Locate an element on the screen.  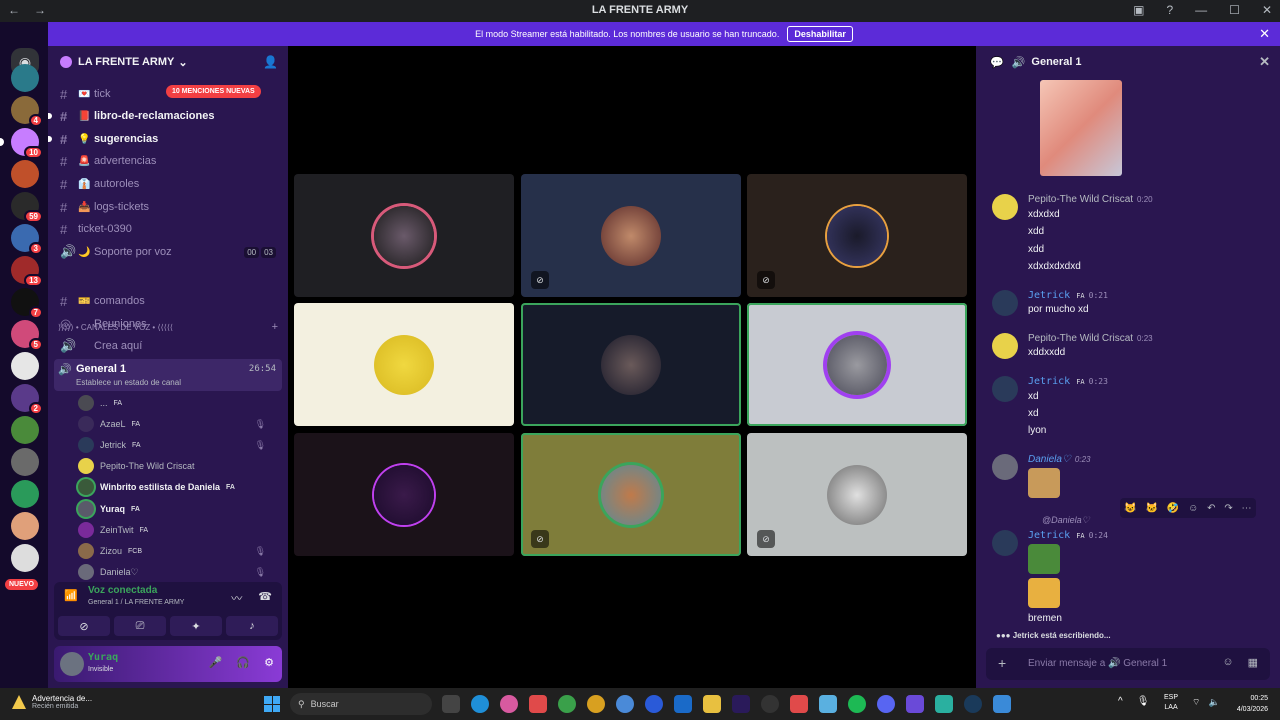
voice-user: Pepito-The Wild Criscat is located at coordinates (178, 466).